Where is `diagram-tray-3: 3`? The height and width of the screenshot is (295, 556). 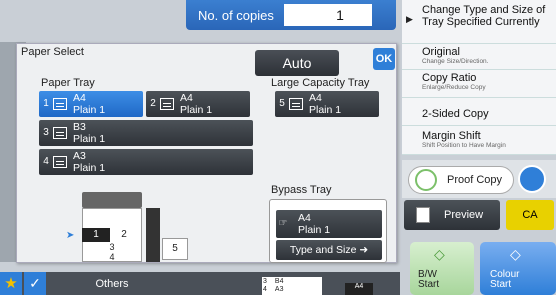
diagram-tray-3: 3 is located at coordinates (112, 247).